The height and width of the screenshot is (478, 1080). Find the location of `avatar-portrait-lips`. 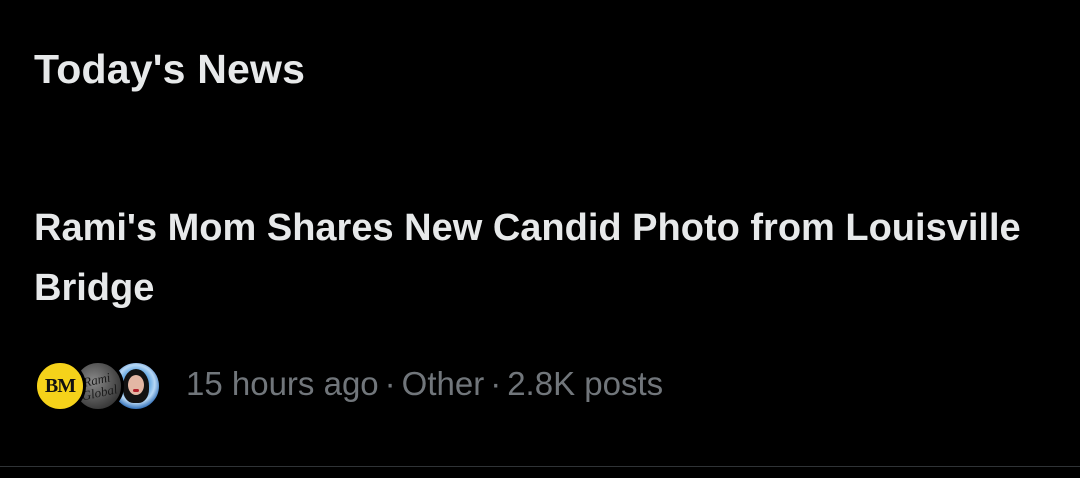

avatar-portrait-lips is located at coordinates (136, 390).